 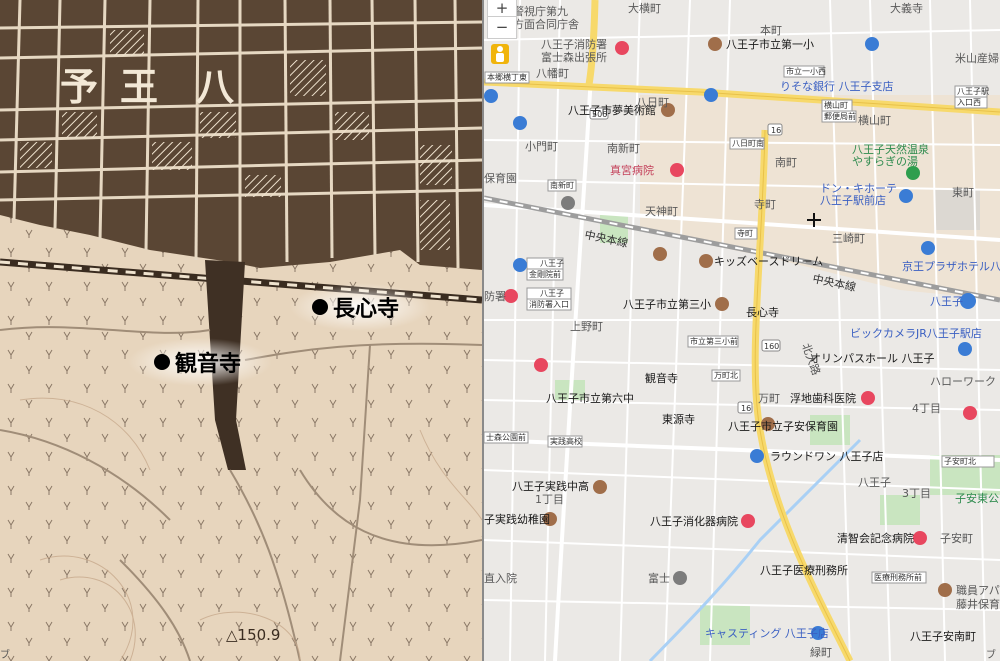 What do you see at coordinates (661, 378) in the screenshot?
I see `label-kannonji: 観音寺` at bounding box center [661, 378].